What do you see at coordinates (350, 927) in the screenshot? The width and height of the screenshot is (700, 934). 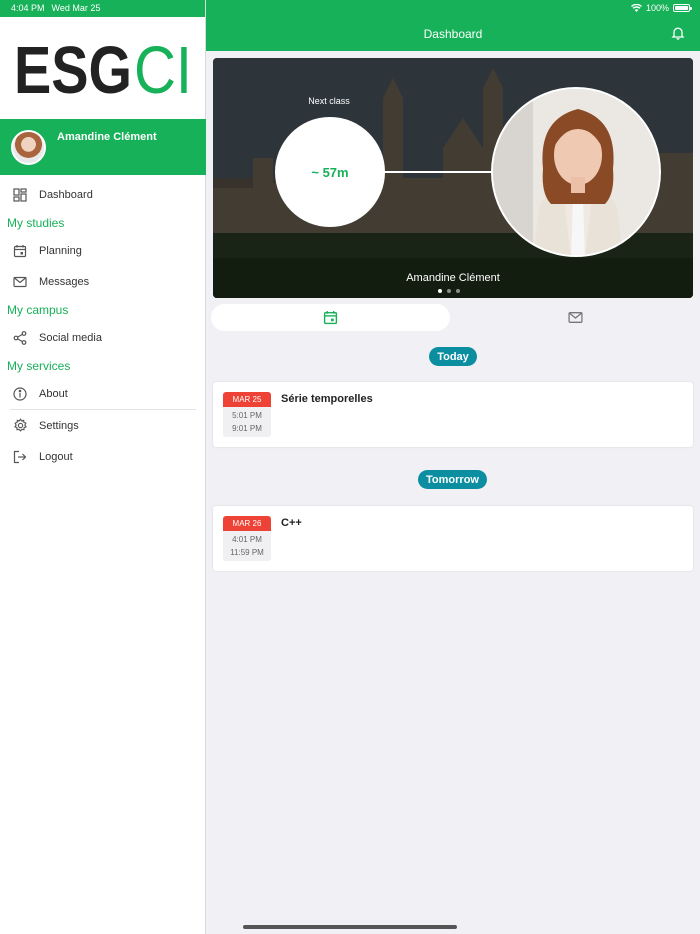 I see `home-indicator` at bounding box center [350, 927].